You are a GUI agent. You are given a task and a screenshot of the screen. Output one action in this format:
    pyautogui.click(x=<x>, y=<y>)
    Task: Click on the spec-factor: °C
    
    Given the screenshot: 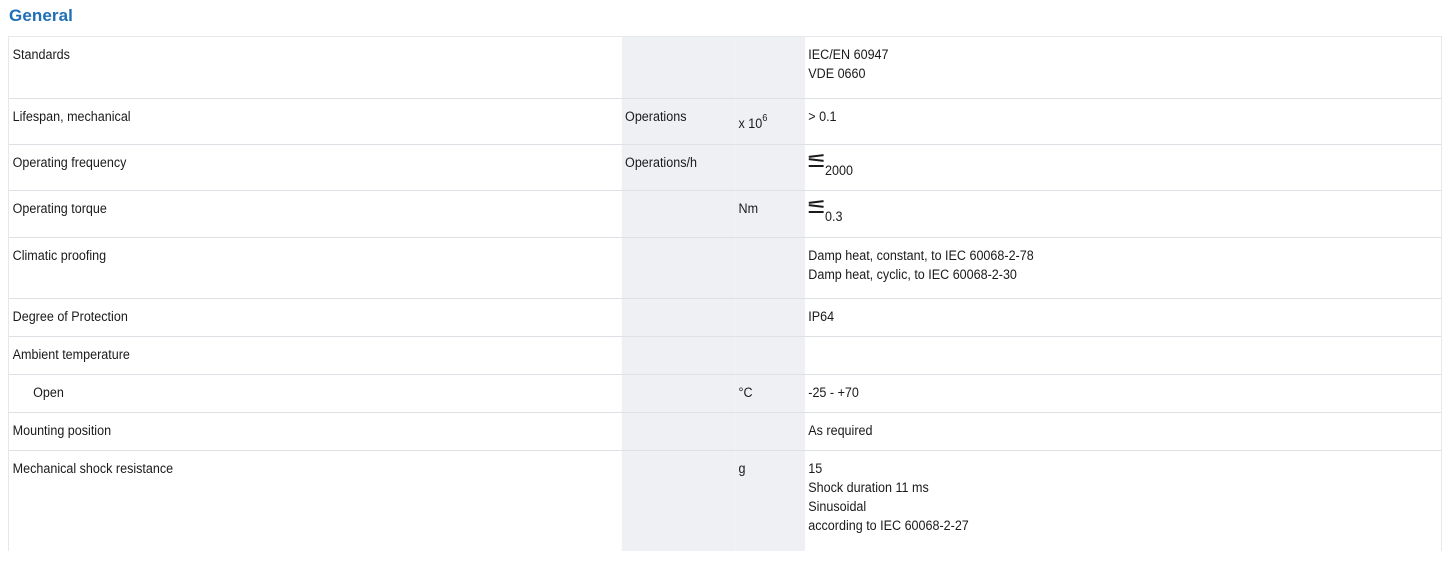 What is the action you would take?
    pyautogui.click(x=769, y=393)
    